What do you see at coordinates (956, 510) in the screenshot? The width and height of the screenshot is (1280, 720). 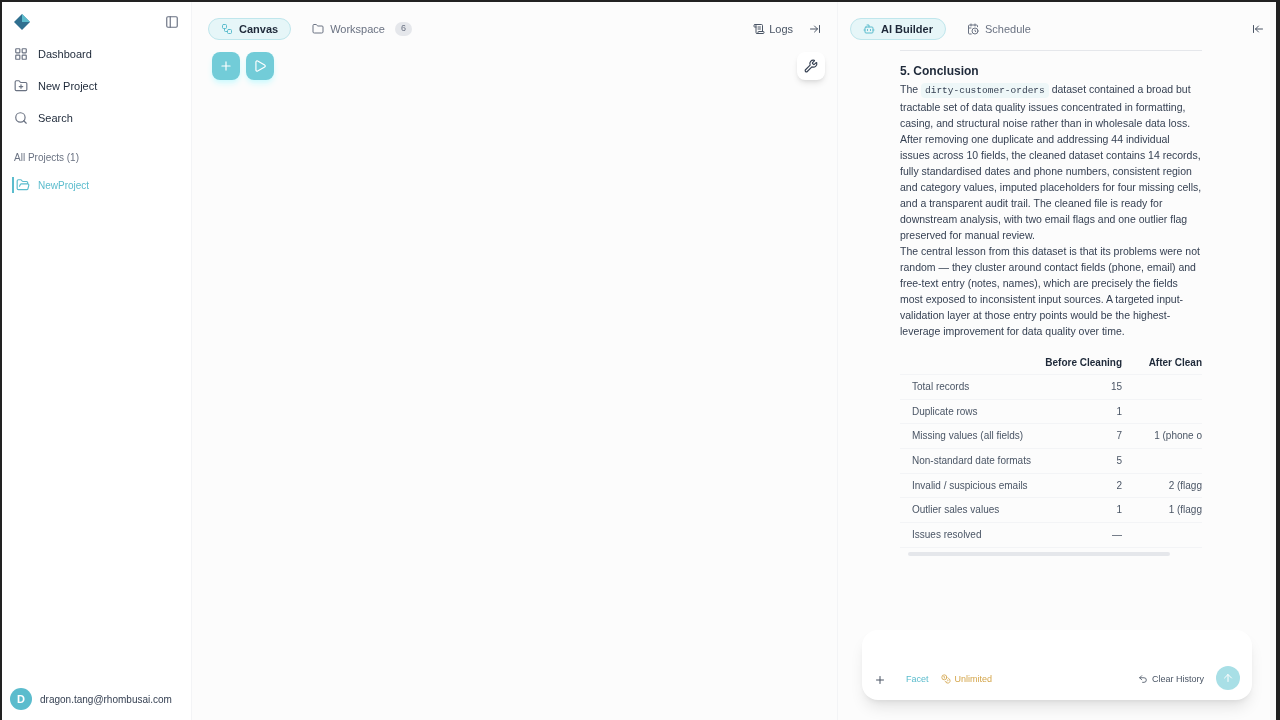 I see `table-cell-text: Outlier sales values` at bounding box center [956, 510].